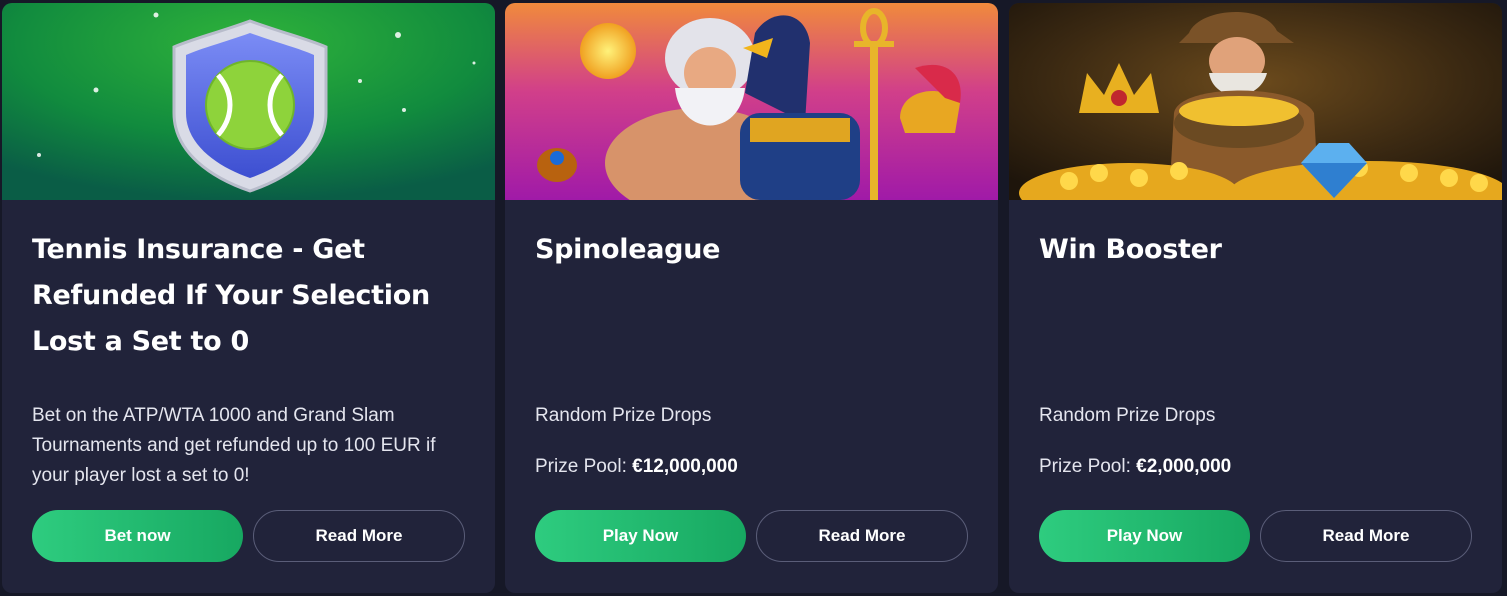 The image size is (1507, 596). What do you see at coordinates (1255, 101) in the screenshot?
I see `promo-banner-win-booster` at bounding box center [1255, 101].